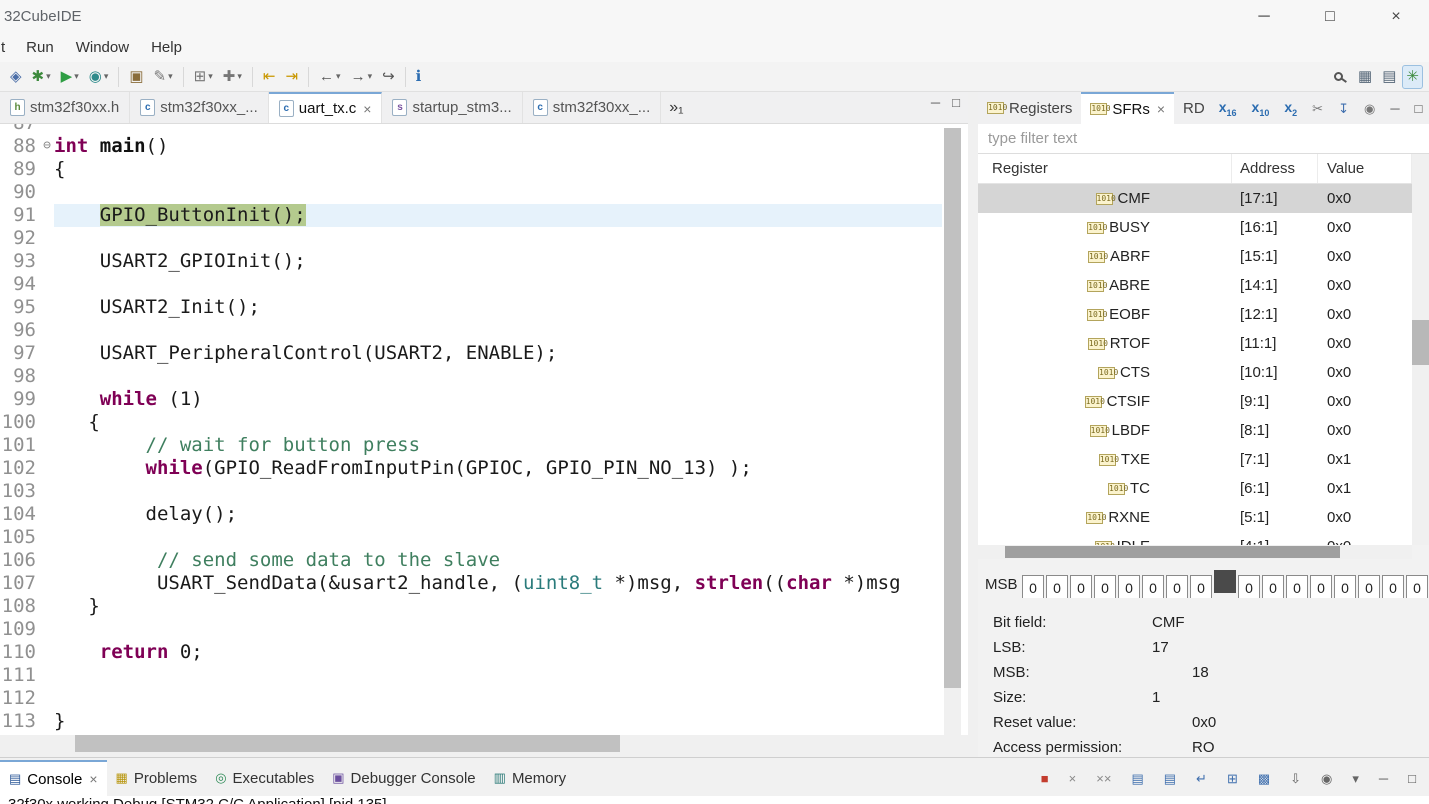  What do you see at coordinates (20, 560) in the screenshot?
I see `line-number: 106` at bounding box center [20, 560].